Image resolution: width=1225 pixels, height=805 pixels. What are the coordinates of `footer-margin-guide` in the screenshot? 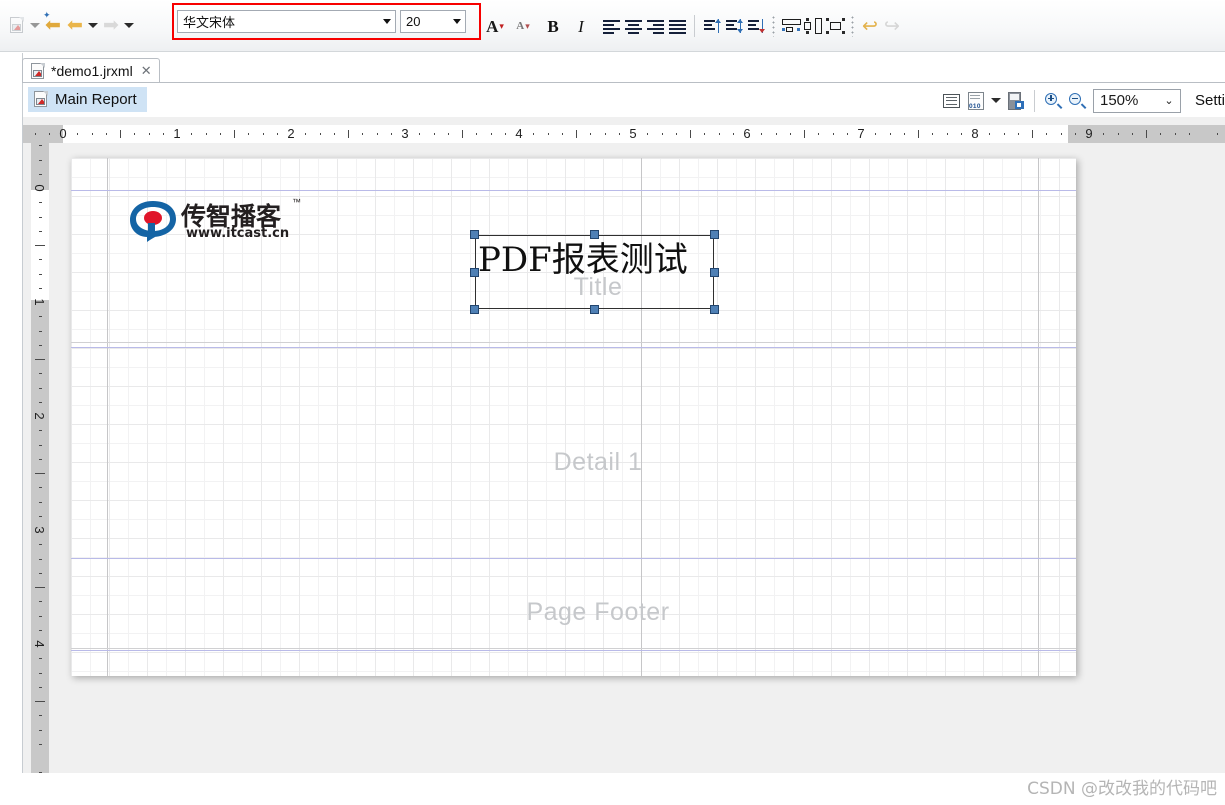 It's located at (573, 648).